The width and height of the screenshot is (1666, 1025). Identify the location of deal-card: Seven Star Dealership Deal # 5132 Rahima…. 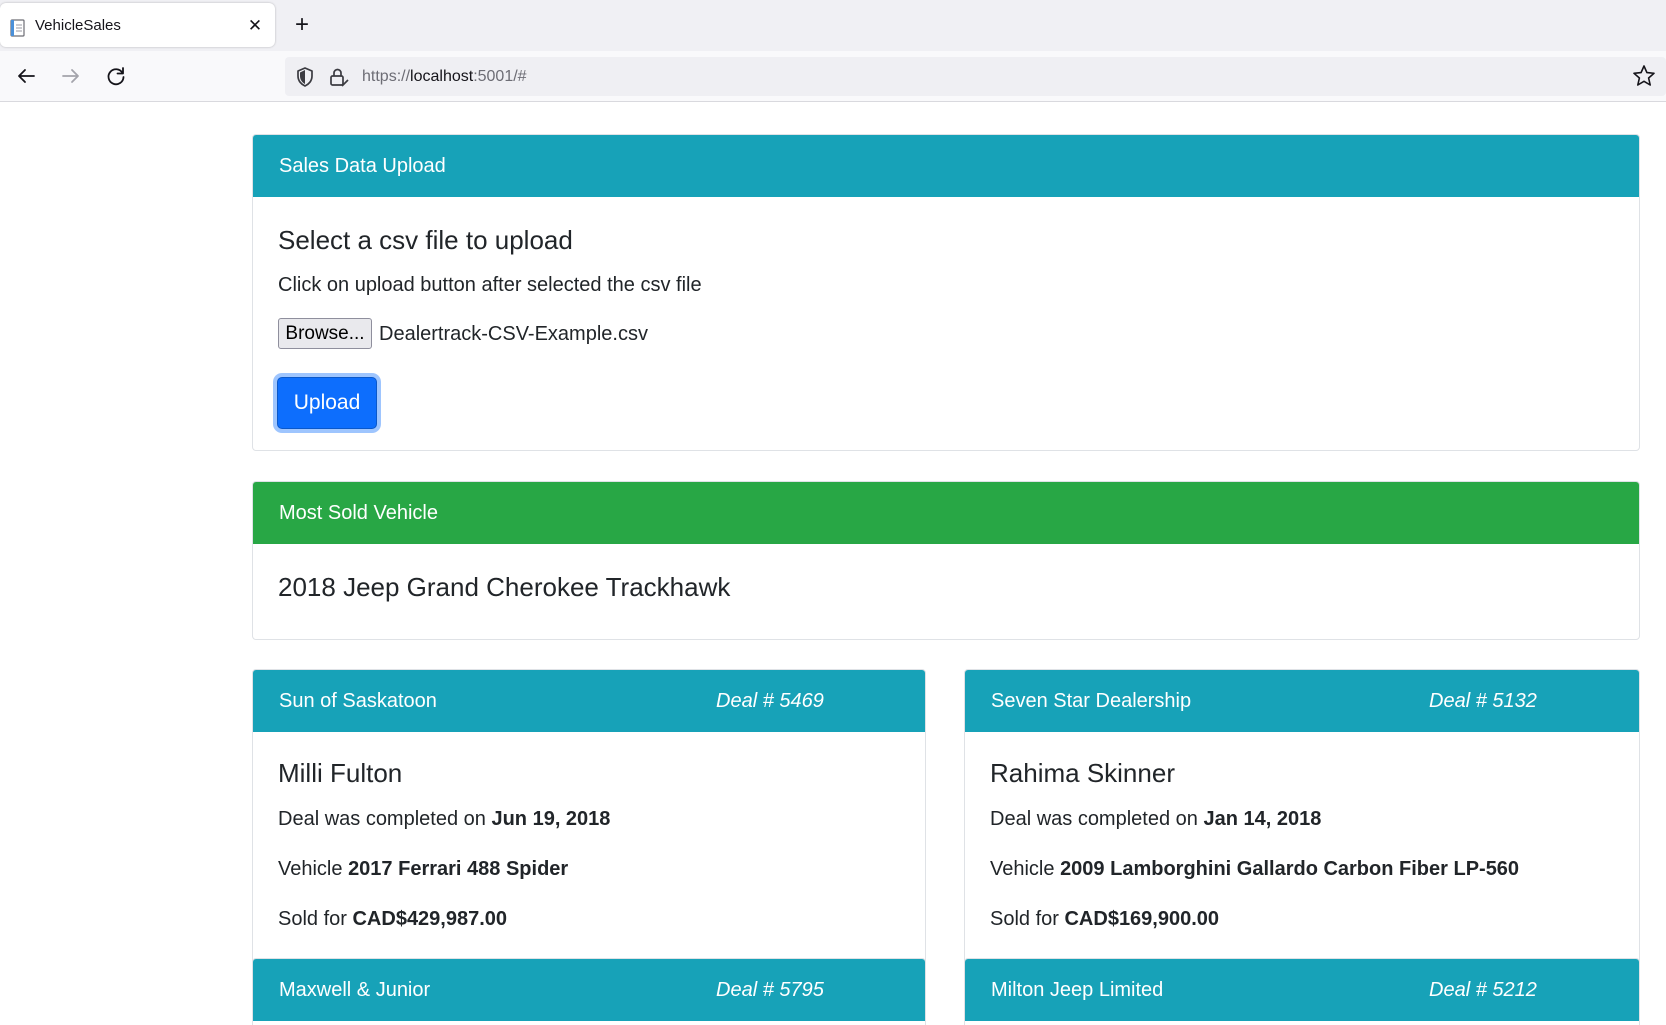
(1302, 829).